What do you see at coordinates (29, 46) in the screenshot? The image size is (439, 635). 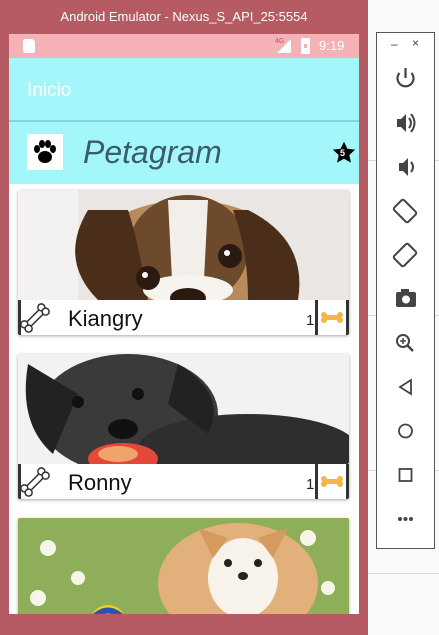 I see `sd-card-icon` at bounding box center [29, 46].